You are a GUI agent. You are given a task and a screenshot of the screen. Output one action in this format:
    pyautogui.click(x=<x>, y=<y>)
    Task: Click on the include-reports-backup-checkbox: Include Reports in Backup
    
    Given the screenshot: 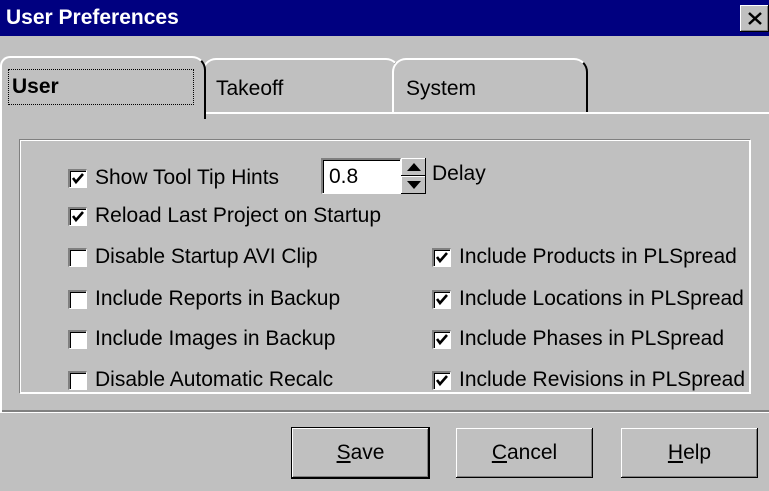 What is the action you would take?
    pyautogui.click(x=204, y=299)
    